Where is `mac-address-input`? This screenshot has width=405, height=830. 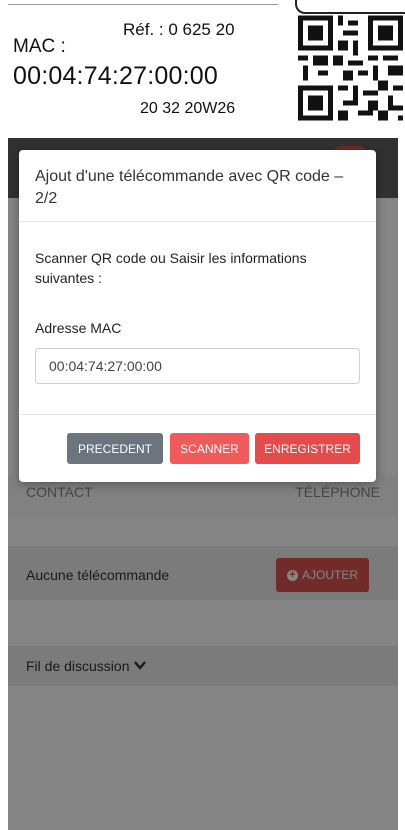
mac-address-input is located at coordinates (197, 366).